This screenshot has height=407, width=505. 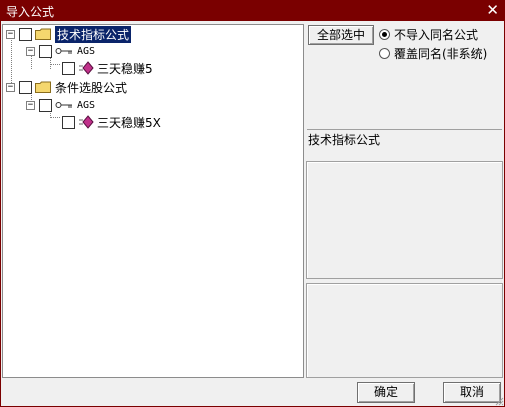 What do you see at coordinates (91, 87) in the screenshot?
I see `tree-node-label: 条件选股公式` at bounding box center [91, 87].